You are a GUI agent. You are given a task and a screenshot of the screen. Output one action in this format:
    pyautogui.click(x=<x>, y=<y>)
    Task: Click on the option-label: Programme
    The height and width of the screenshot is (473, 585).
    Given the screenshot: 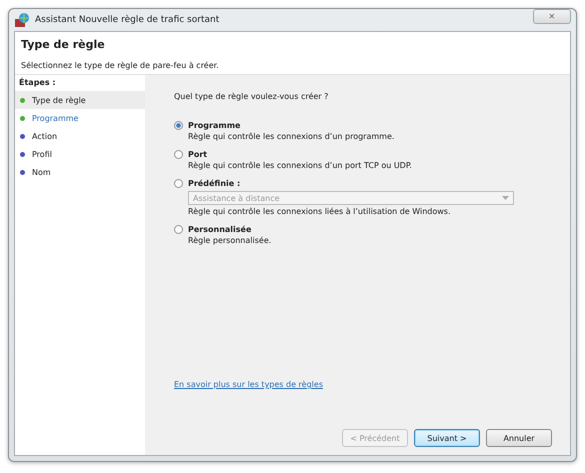 What is the action you would take?
    pyautogui.click(x=214, y=125)
    